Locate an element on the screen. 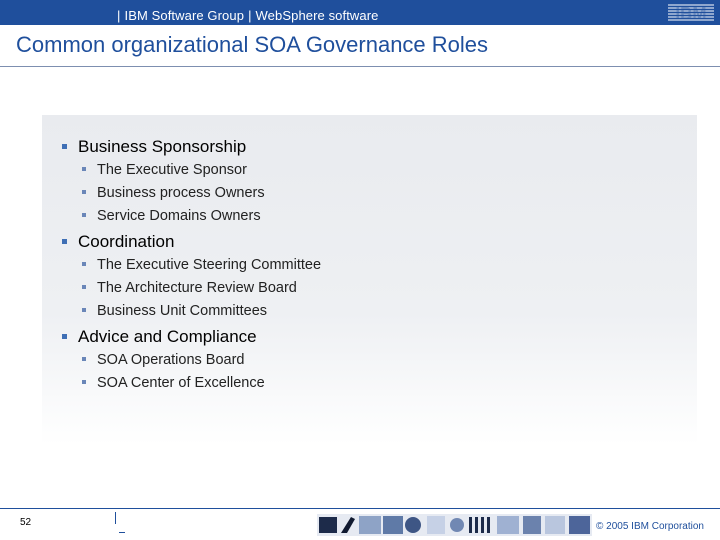 This screenshot has height=540, width=720. footer-divider is located at coordinates (360, 508).